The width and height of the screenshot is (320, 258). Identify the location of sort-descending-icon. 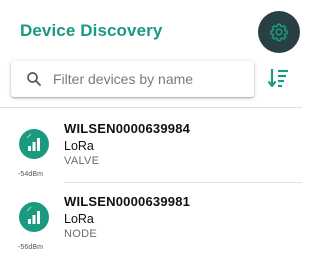
(278, 78).